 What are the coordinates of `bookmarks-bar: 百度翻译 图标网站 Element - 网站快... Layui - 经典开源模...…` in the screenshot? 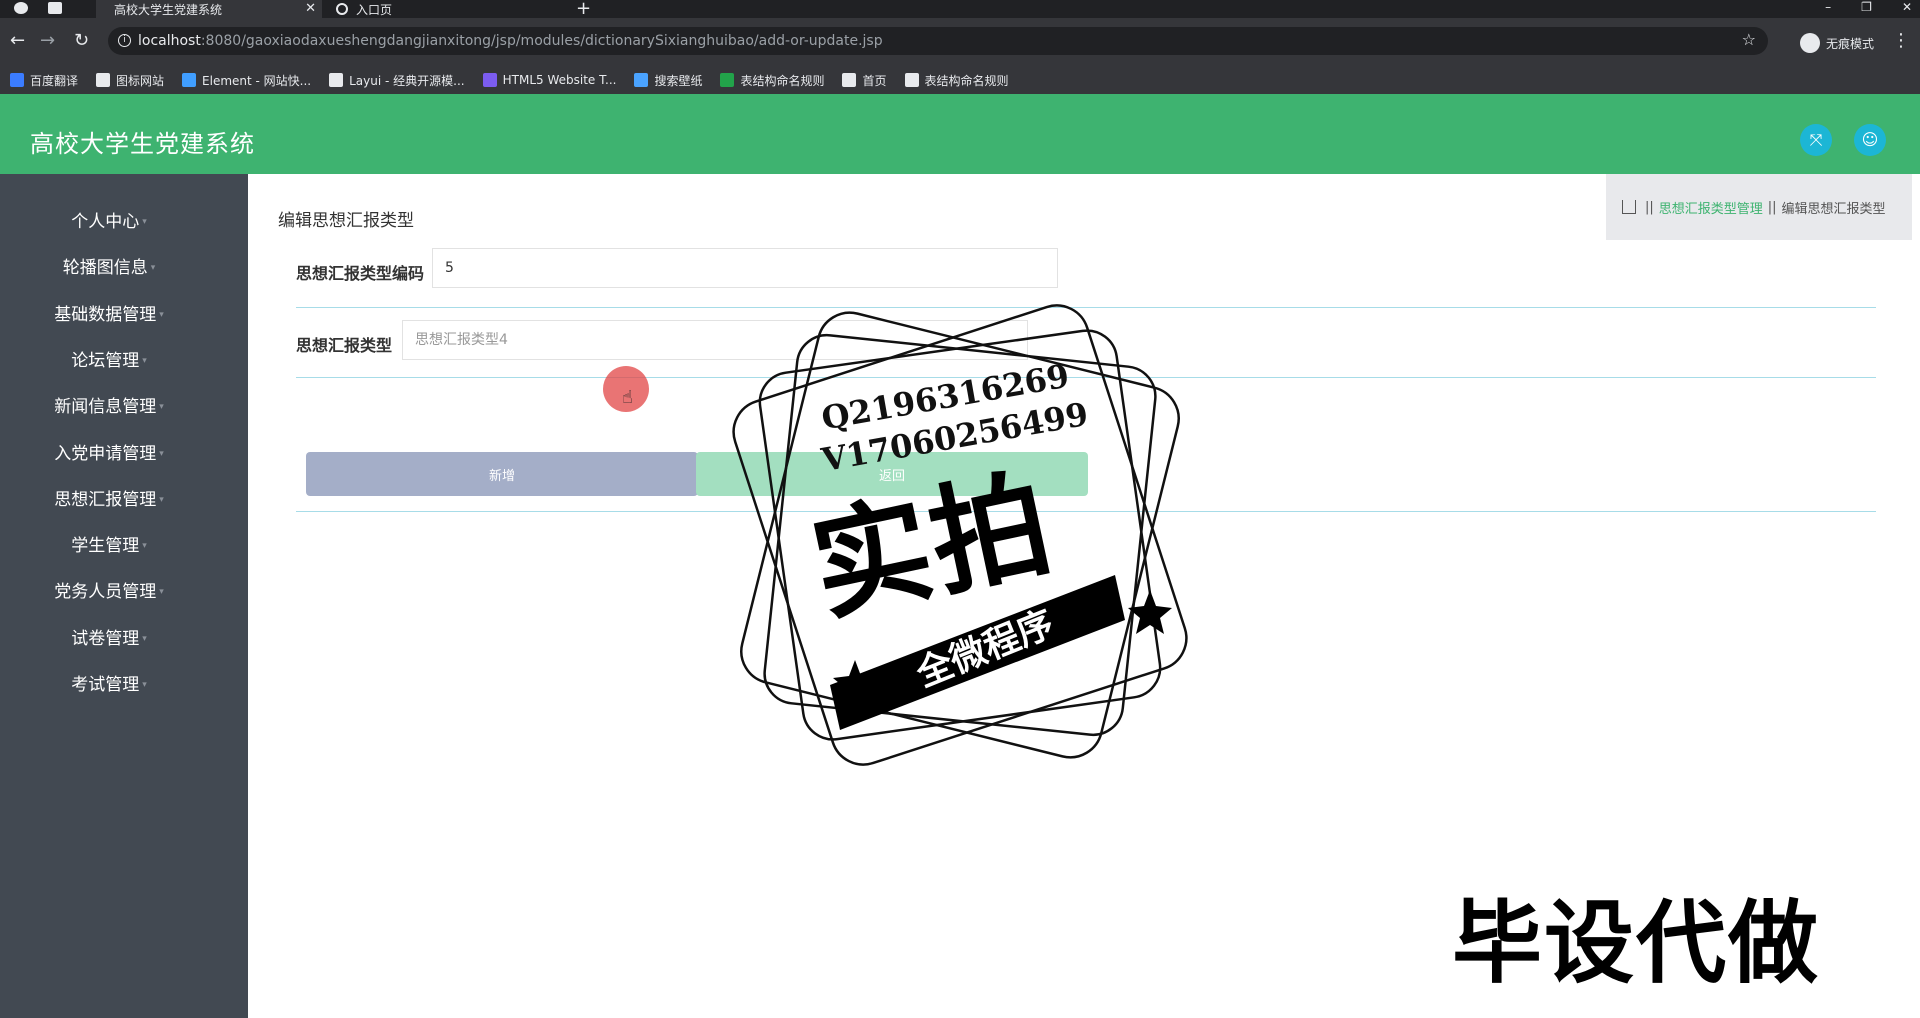 It's located at (960, 80).